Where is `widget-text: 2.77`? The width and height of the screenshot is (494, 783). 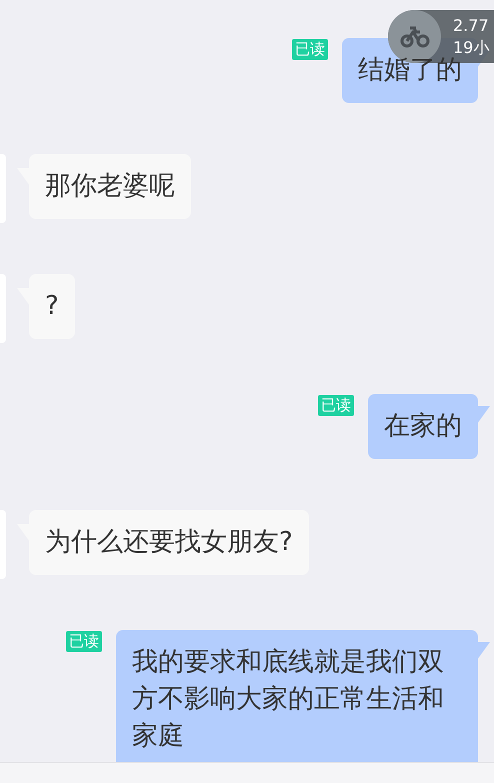 widget-text: 2.77 is located at coordinates (471, 25).